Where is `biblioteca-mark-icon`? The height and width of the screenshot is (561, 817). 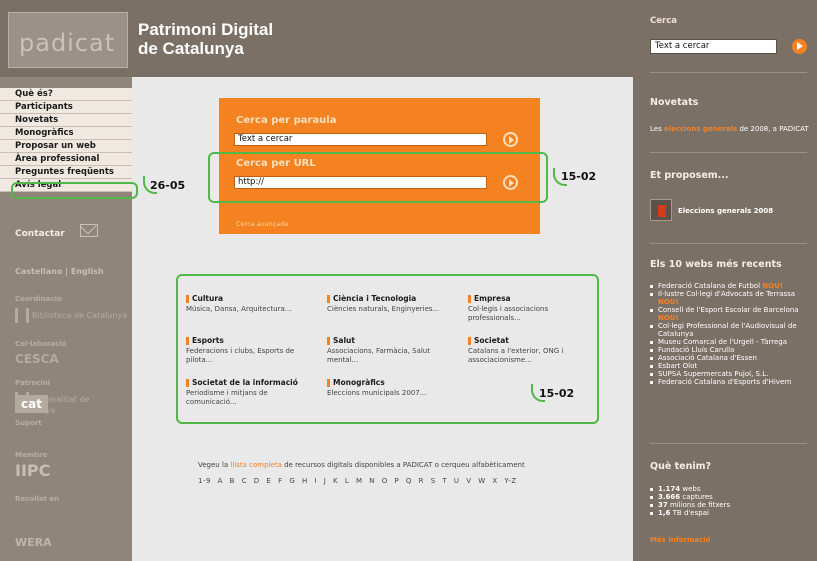
biblioteca-mark-icon is located at coordinates (22, 315).